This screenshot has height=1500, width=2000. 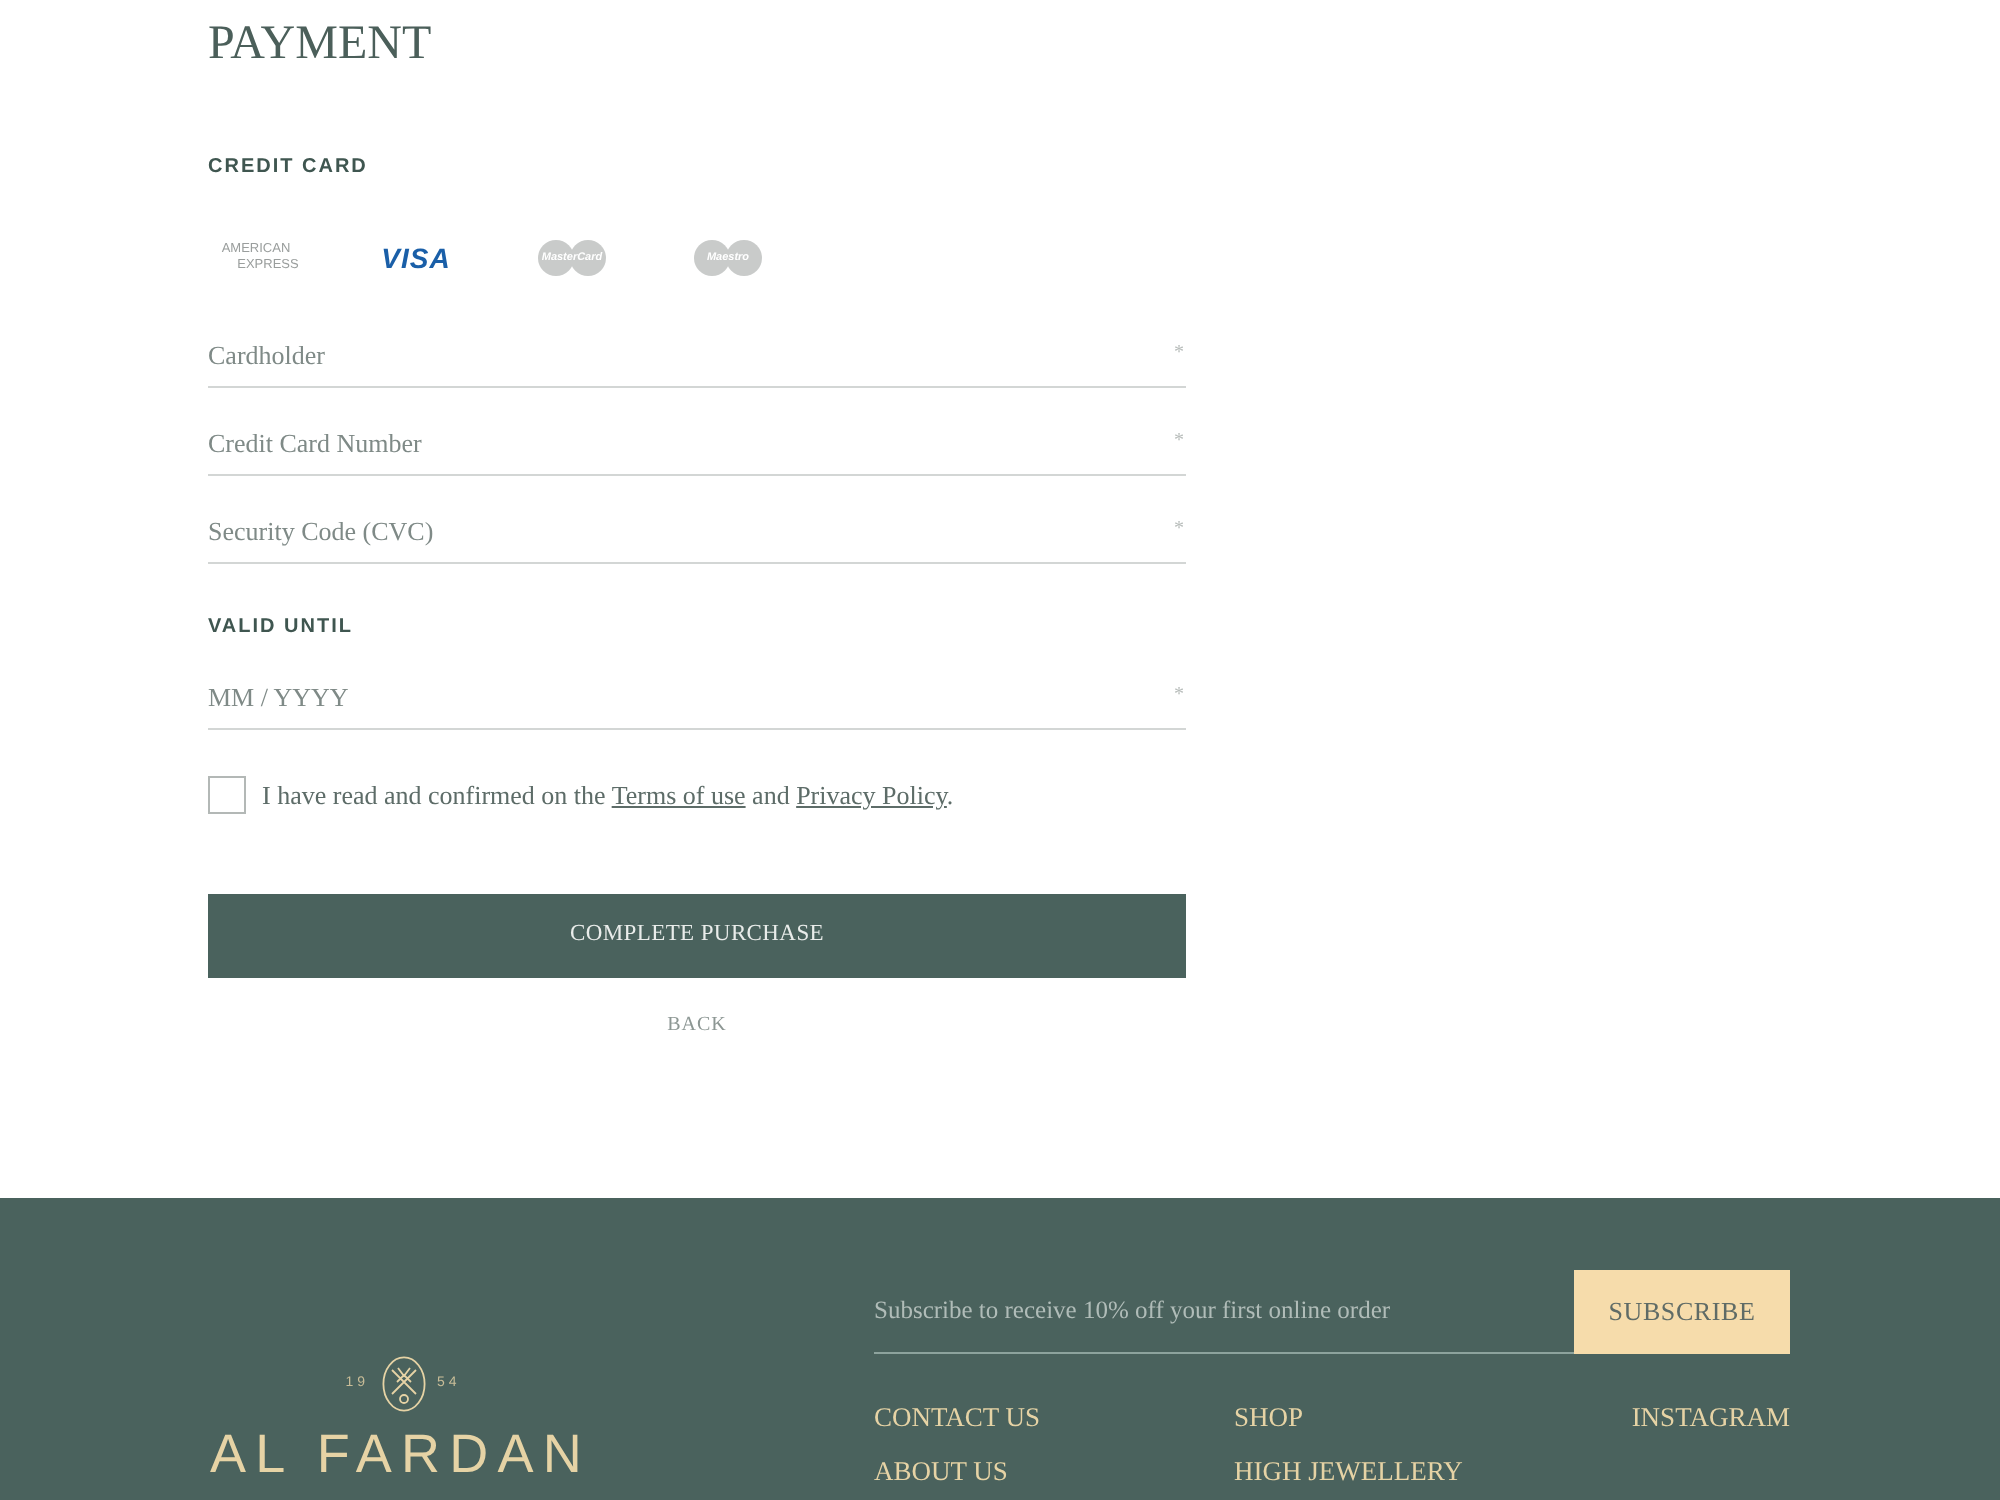 I want to click on subscribe-button: SUBSCRIBE, so click(x=1682, y=1312).